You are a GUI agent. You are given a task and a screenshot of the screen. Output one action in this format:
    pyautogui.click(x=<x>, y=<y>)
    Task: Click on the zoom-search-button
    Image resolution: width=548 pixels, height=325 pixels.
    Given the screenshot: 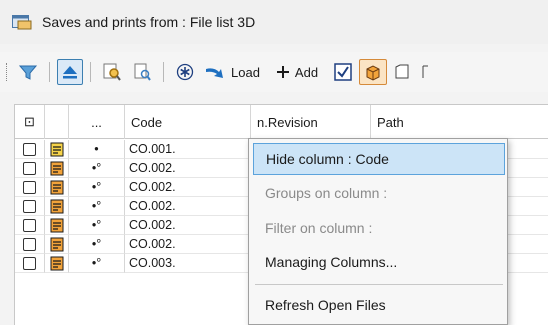 What is the action you would take?
    pyautogui.click(x=112, y=72)
    